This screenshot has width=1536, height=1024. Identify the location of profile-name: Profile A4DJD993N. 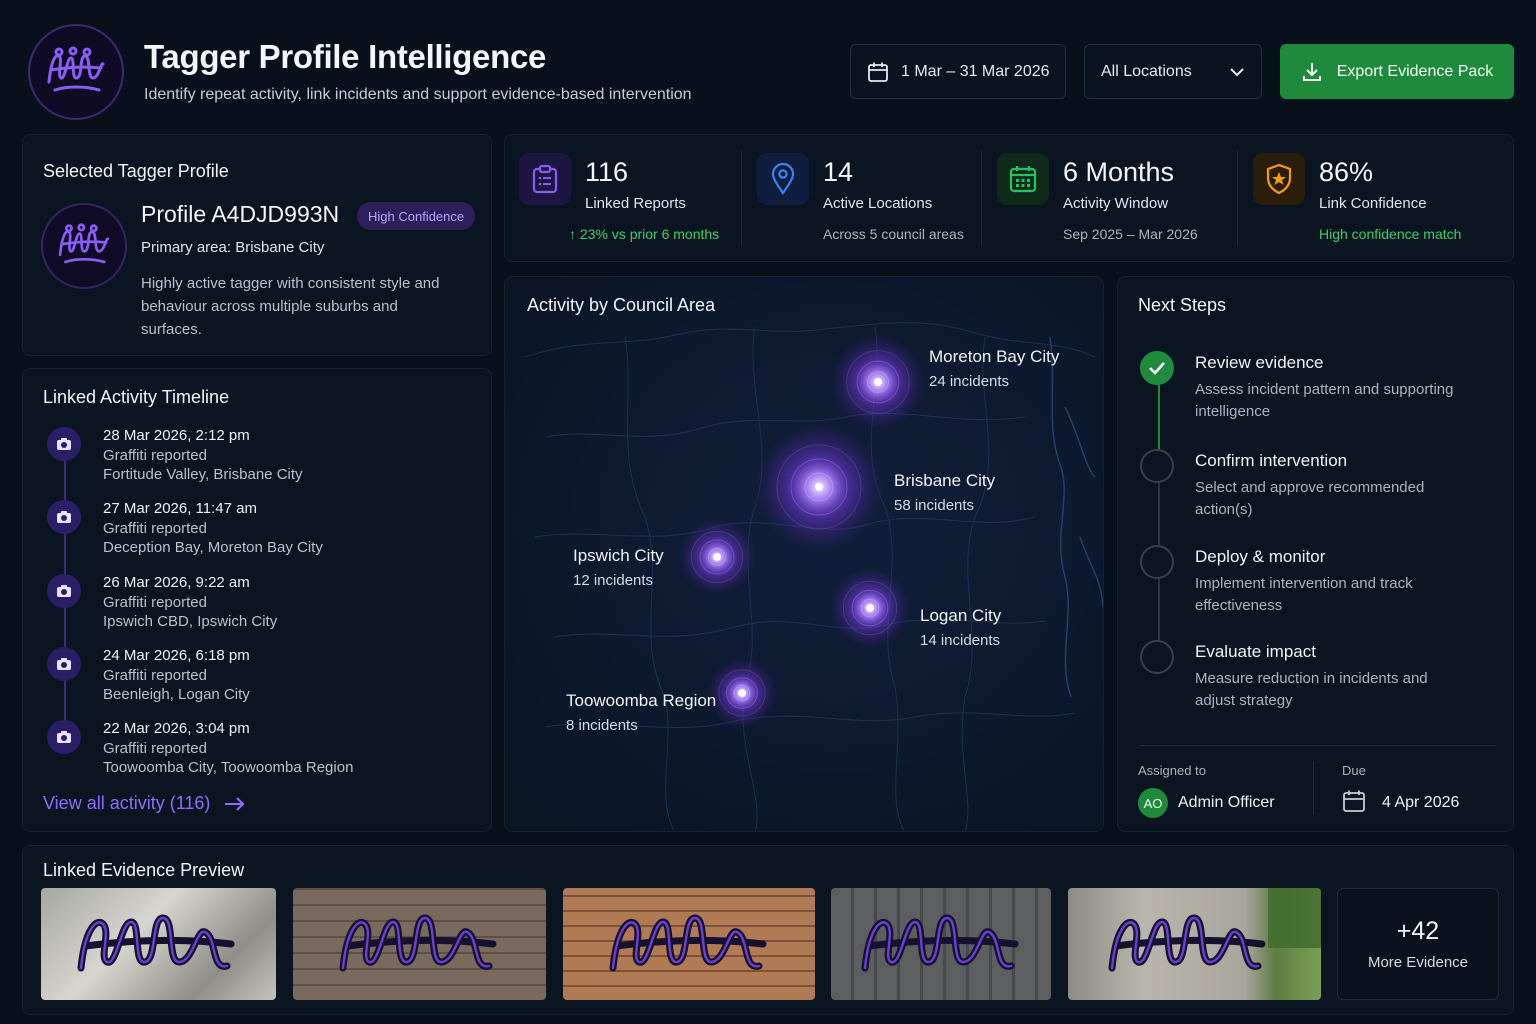
(240, 214).